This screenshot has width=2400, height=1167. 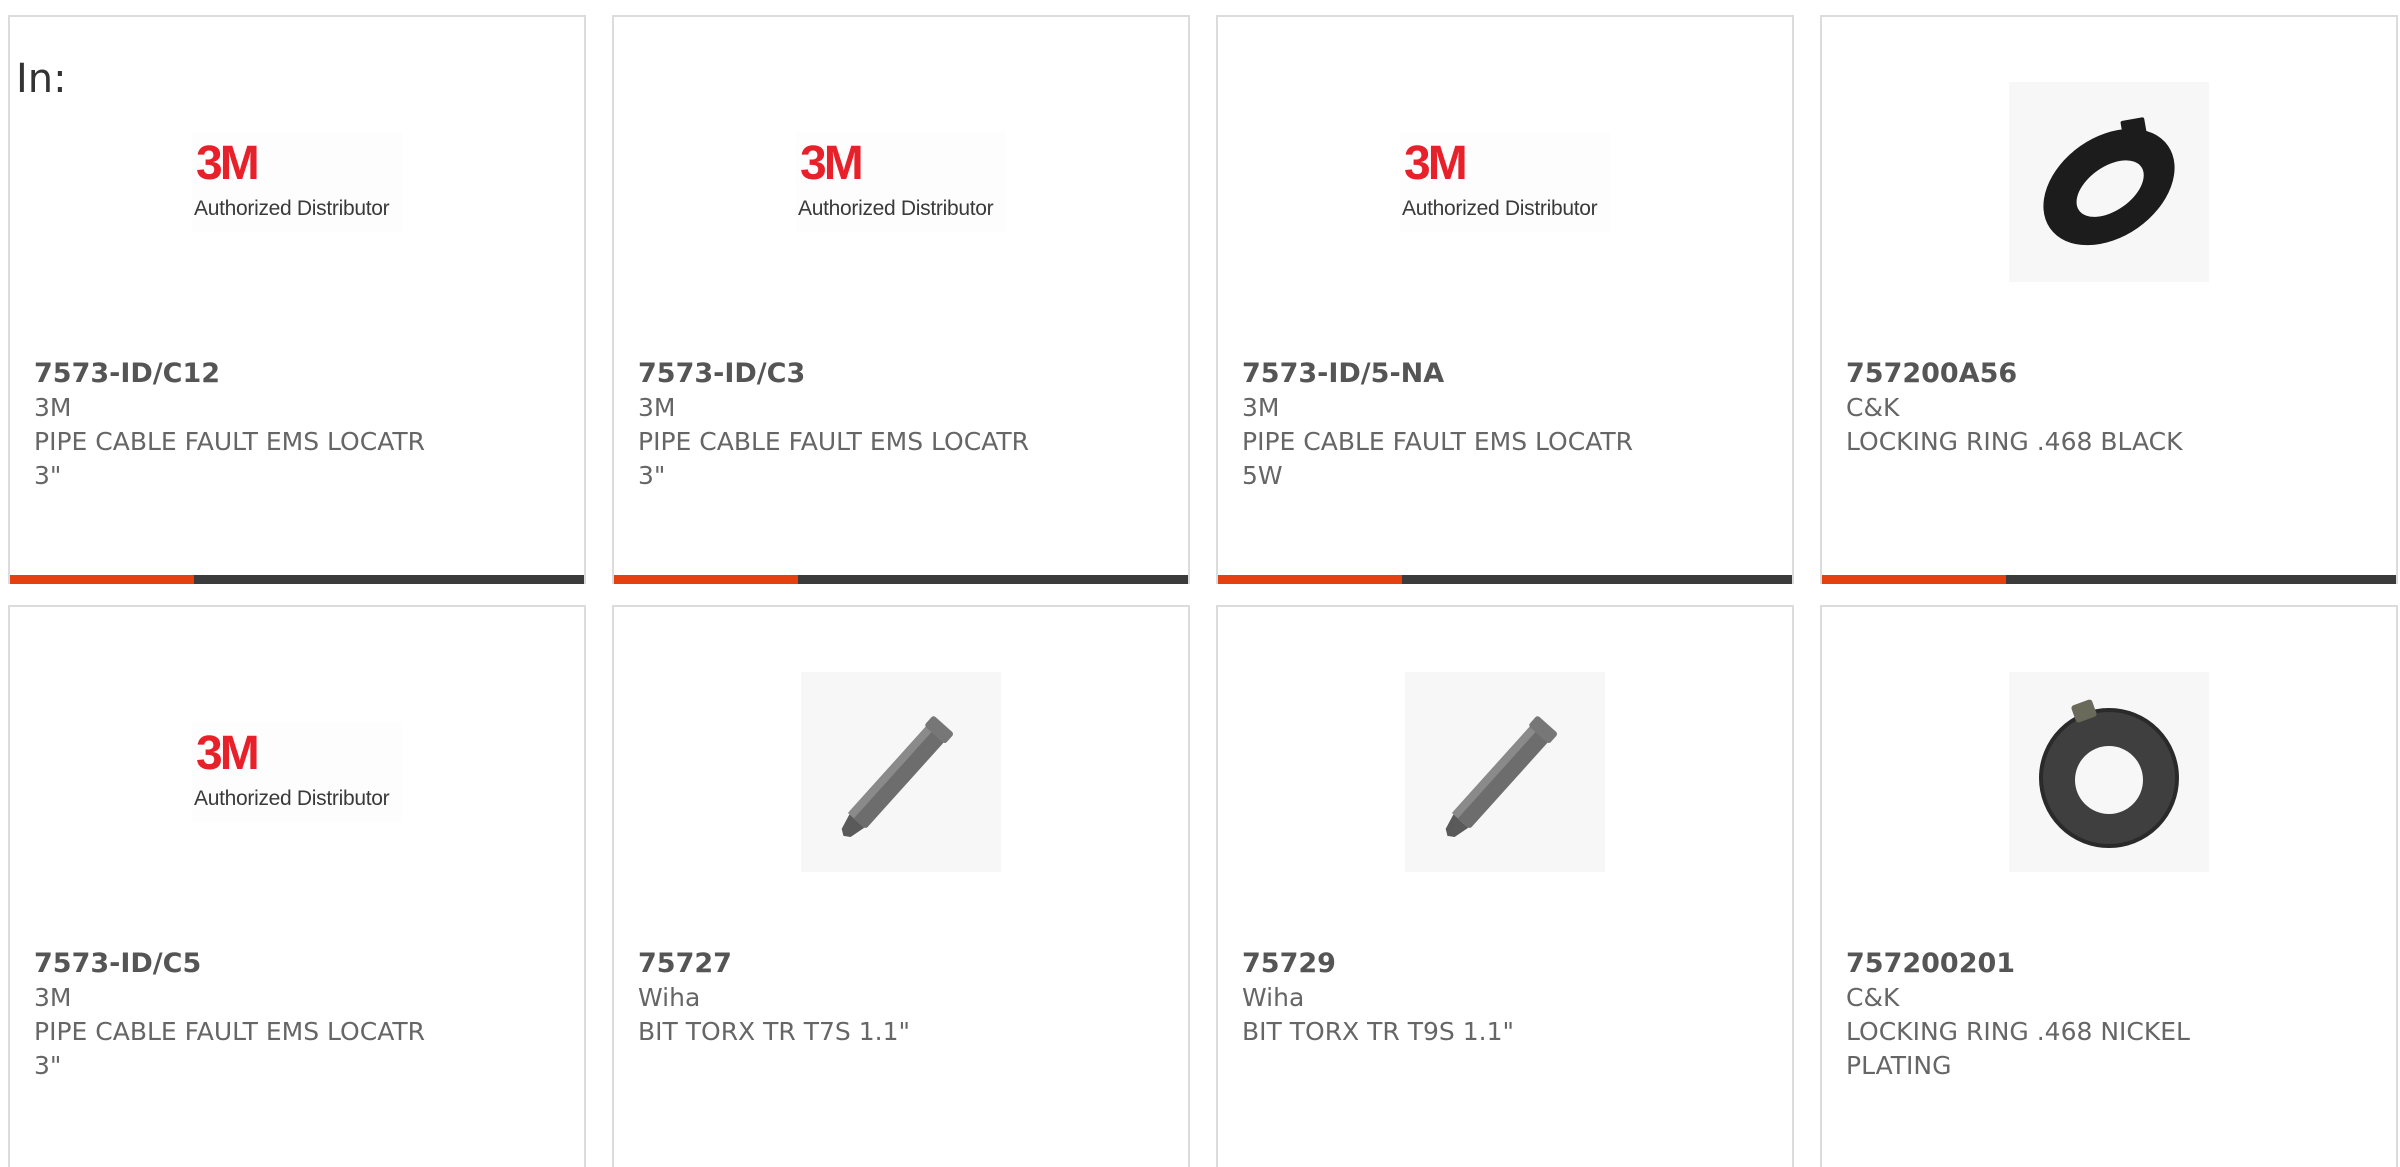 I want to click on product-card: 75729 Wiha BIT TORX TR T9S 1.1", so click(x=1505, y=886).